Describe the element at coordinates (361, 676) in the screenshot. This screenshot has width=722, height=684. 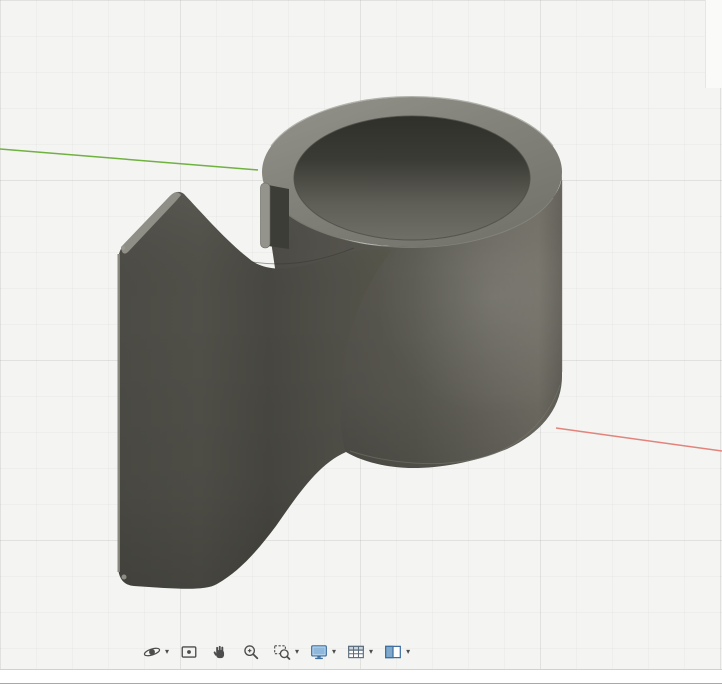
I see `bottom-window-strip` at that location.